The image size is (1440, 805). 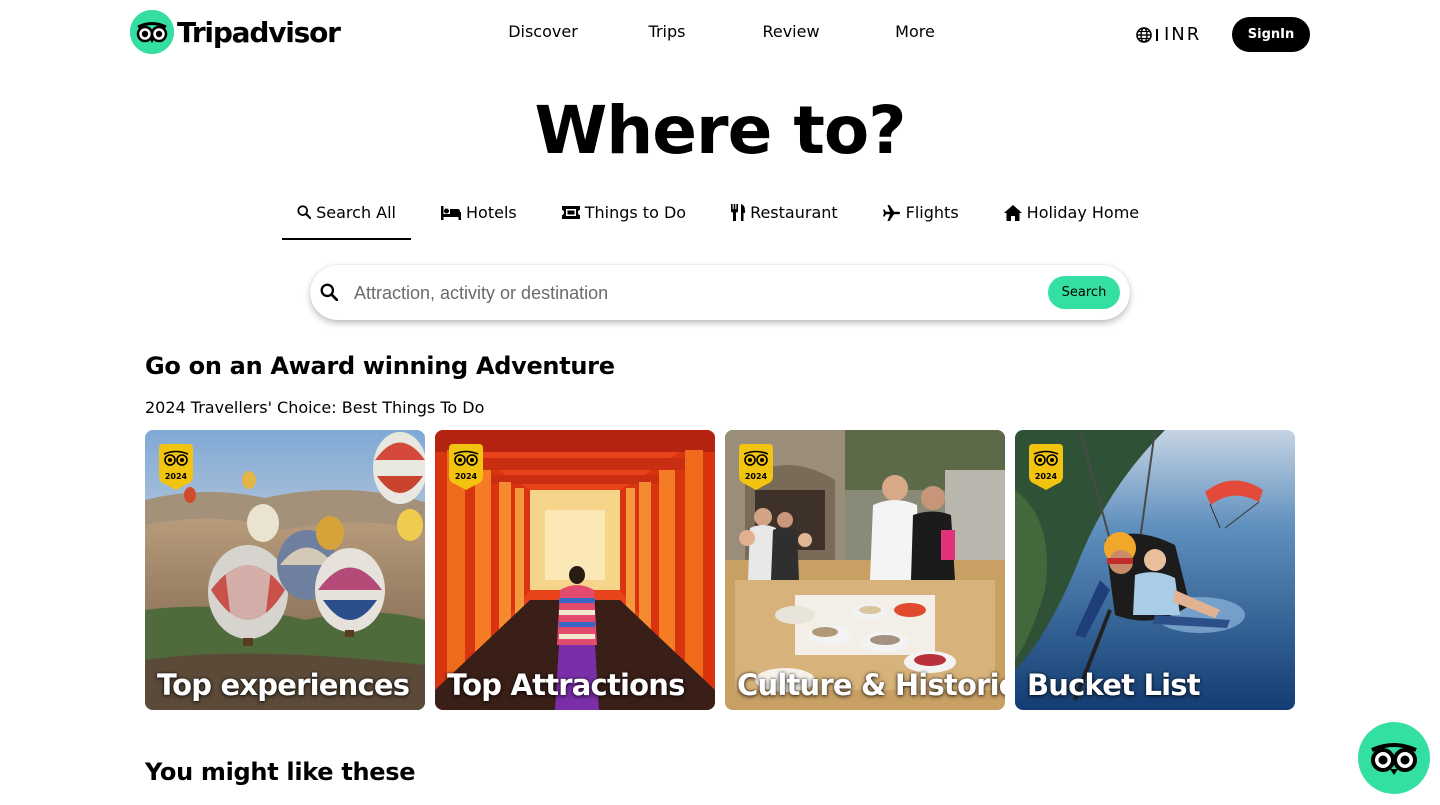 What do you see at coordinates (1157, 34) in the screenshot?
I see `currency-divider` at bounding box center [1157, 34].